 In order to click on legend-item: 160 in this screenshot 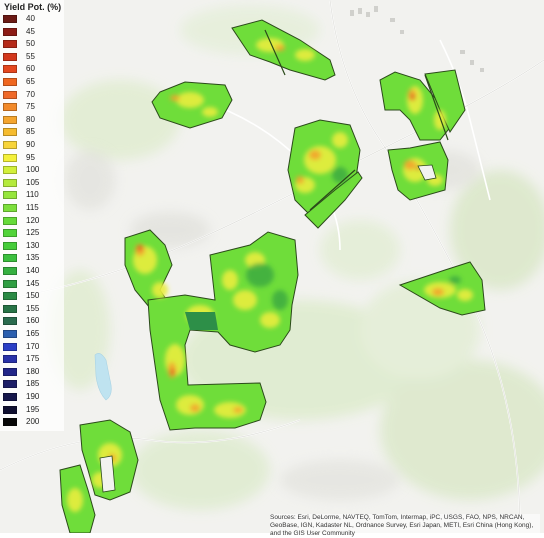, I will do `click(32, 321)`.